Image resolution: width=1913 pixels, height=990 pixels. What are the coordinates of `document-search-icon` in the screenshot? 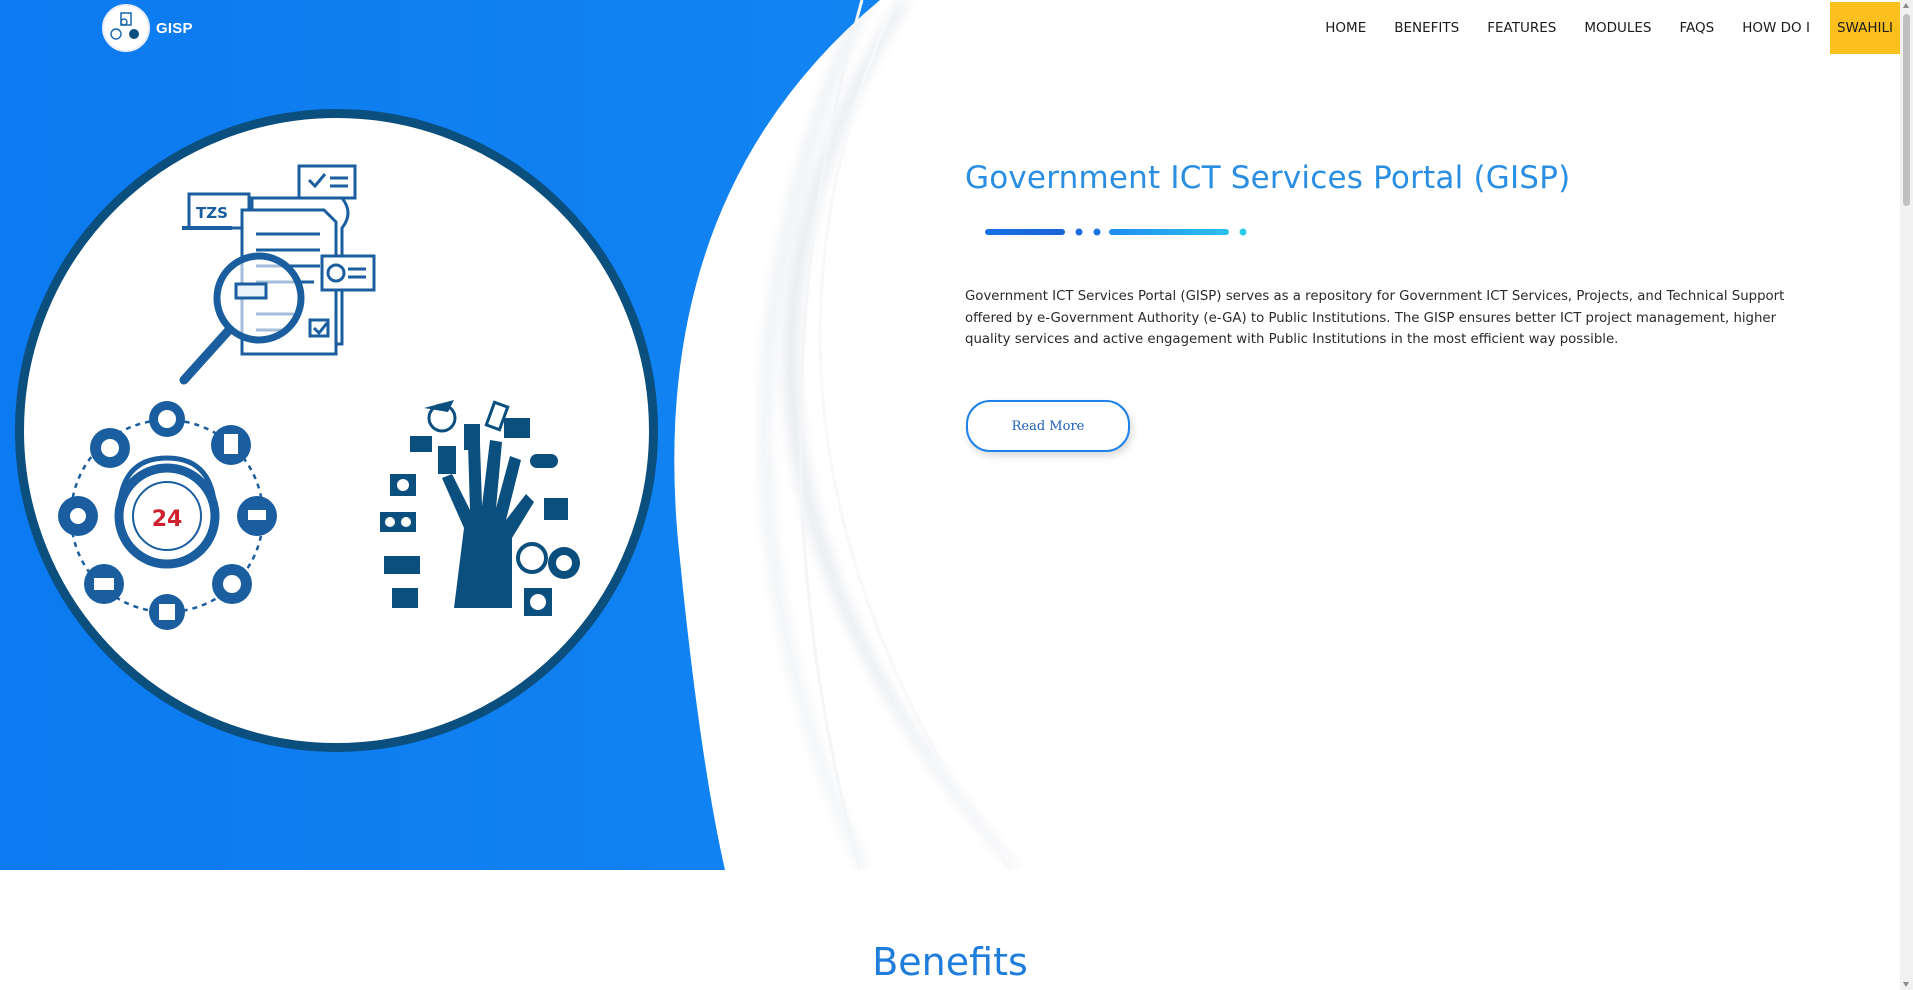 It's located at (277, 274).